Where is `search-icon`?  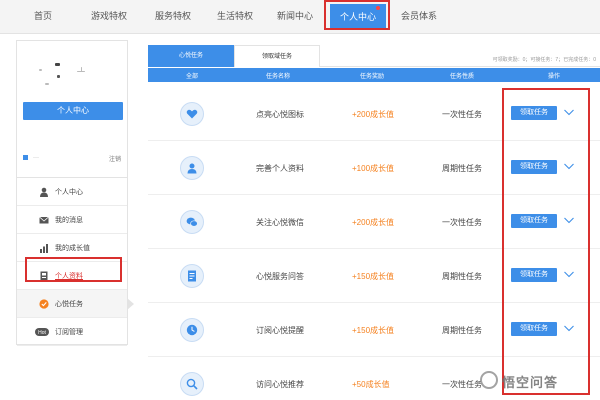
search-icon is located at coordinates (192, 384).